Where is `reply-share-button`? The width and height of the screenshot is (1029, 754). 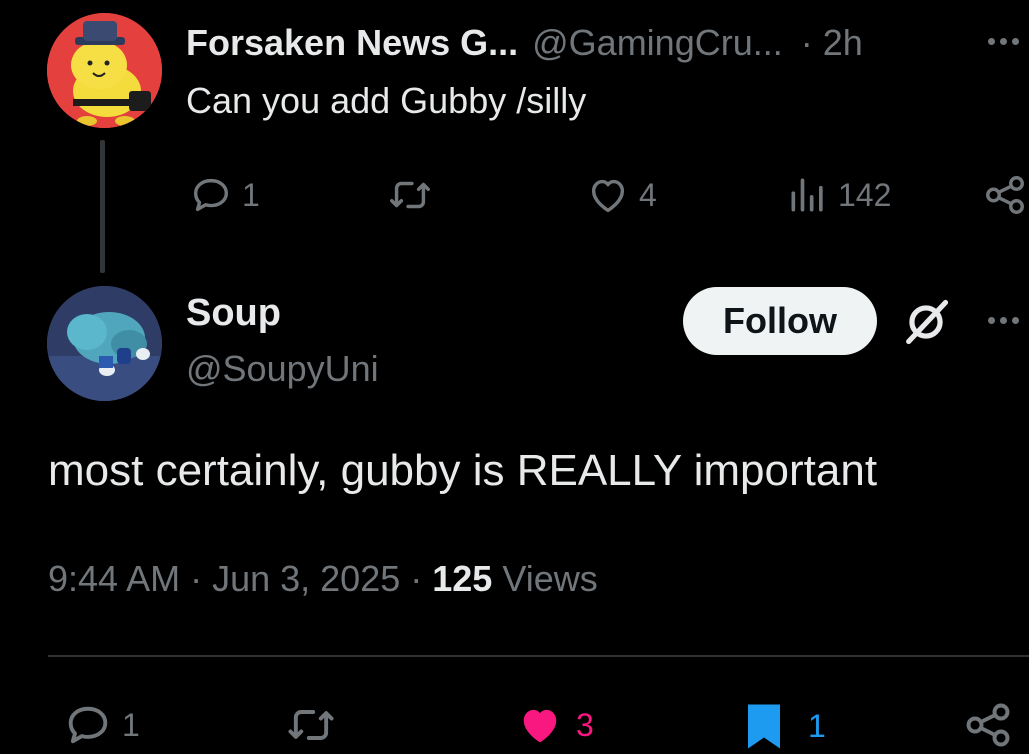 reply-share-button is located at coordinates (988, 725).